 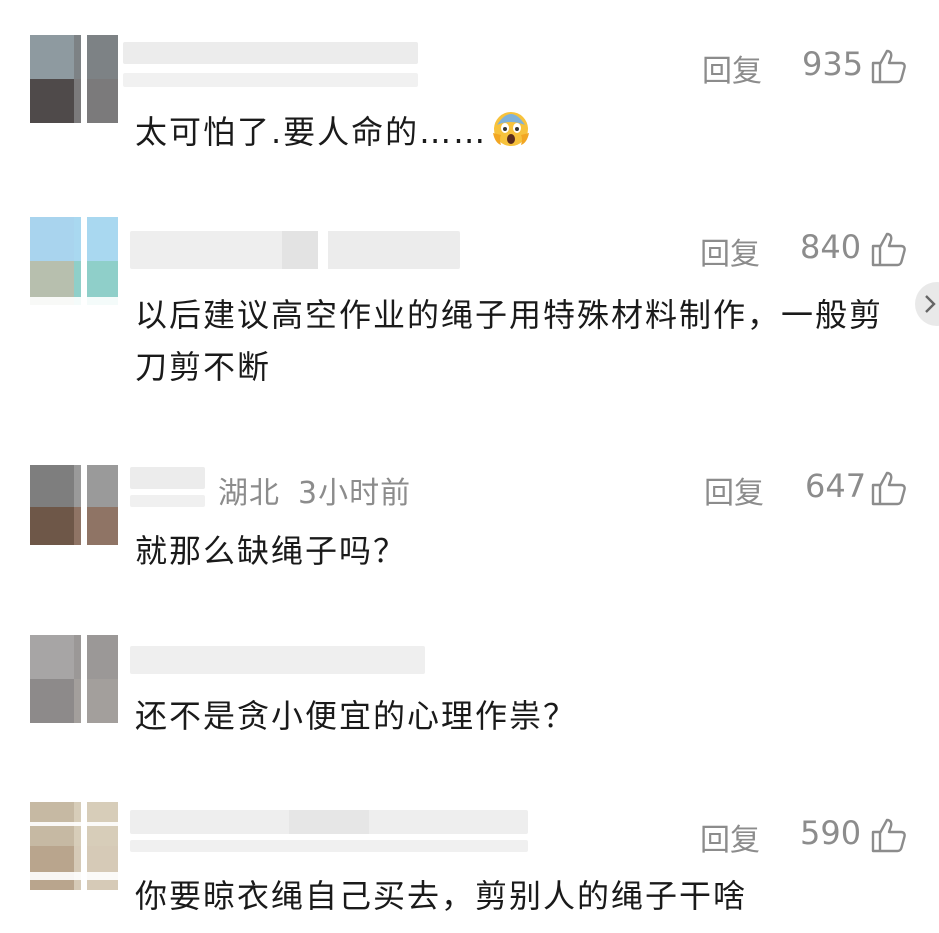 I want to click on comment-text: 就那么缺绳子吗？, so click(x=271, y=551).